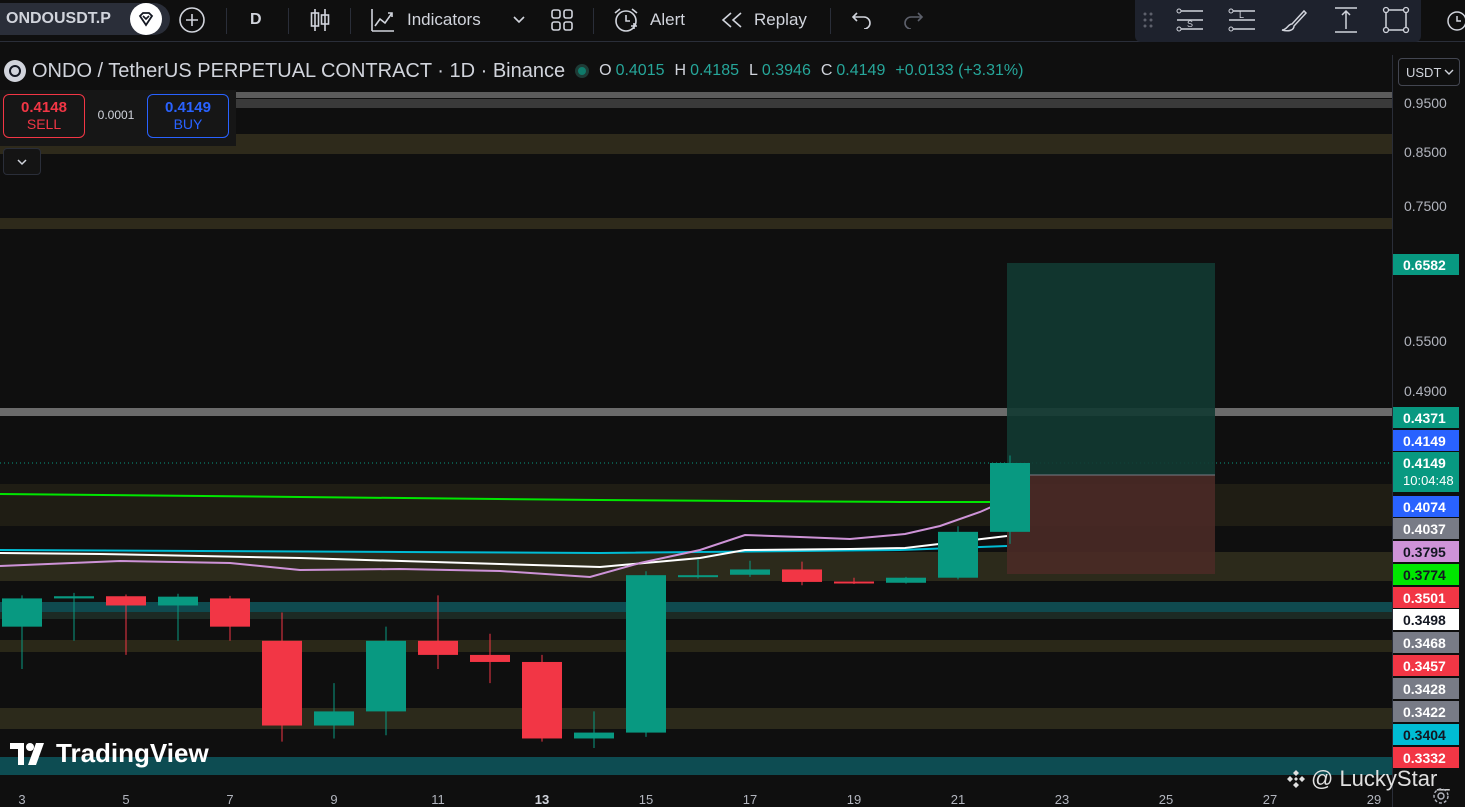  What do you see at coordinates (1374, 799) in the screenshot?
I see `time-tick: 29` at bounding box center [1374, 799].